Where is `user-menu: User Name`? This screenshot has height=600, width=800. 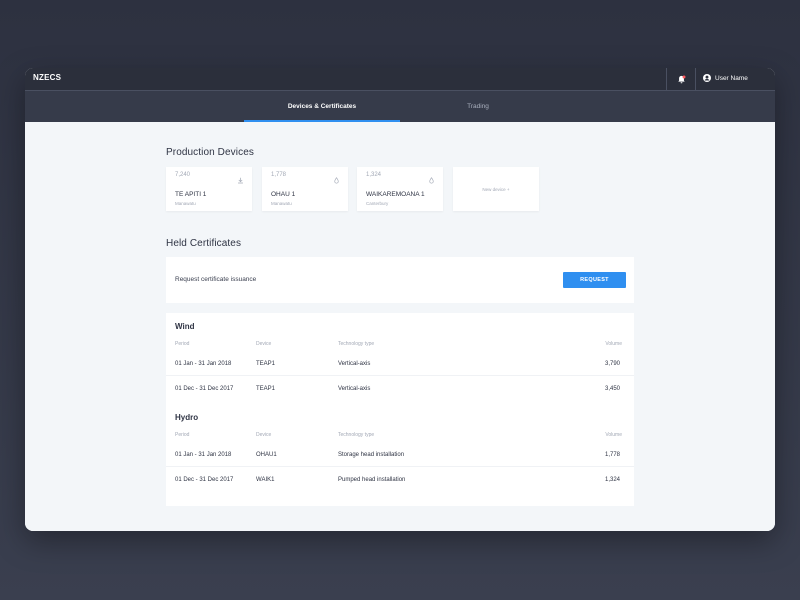
user-menu: User Name is located at coordinates (725, 78).